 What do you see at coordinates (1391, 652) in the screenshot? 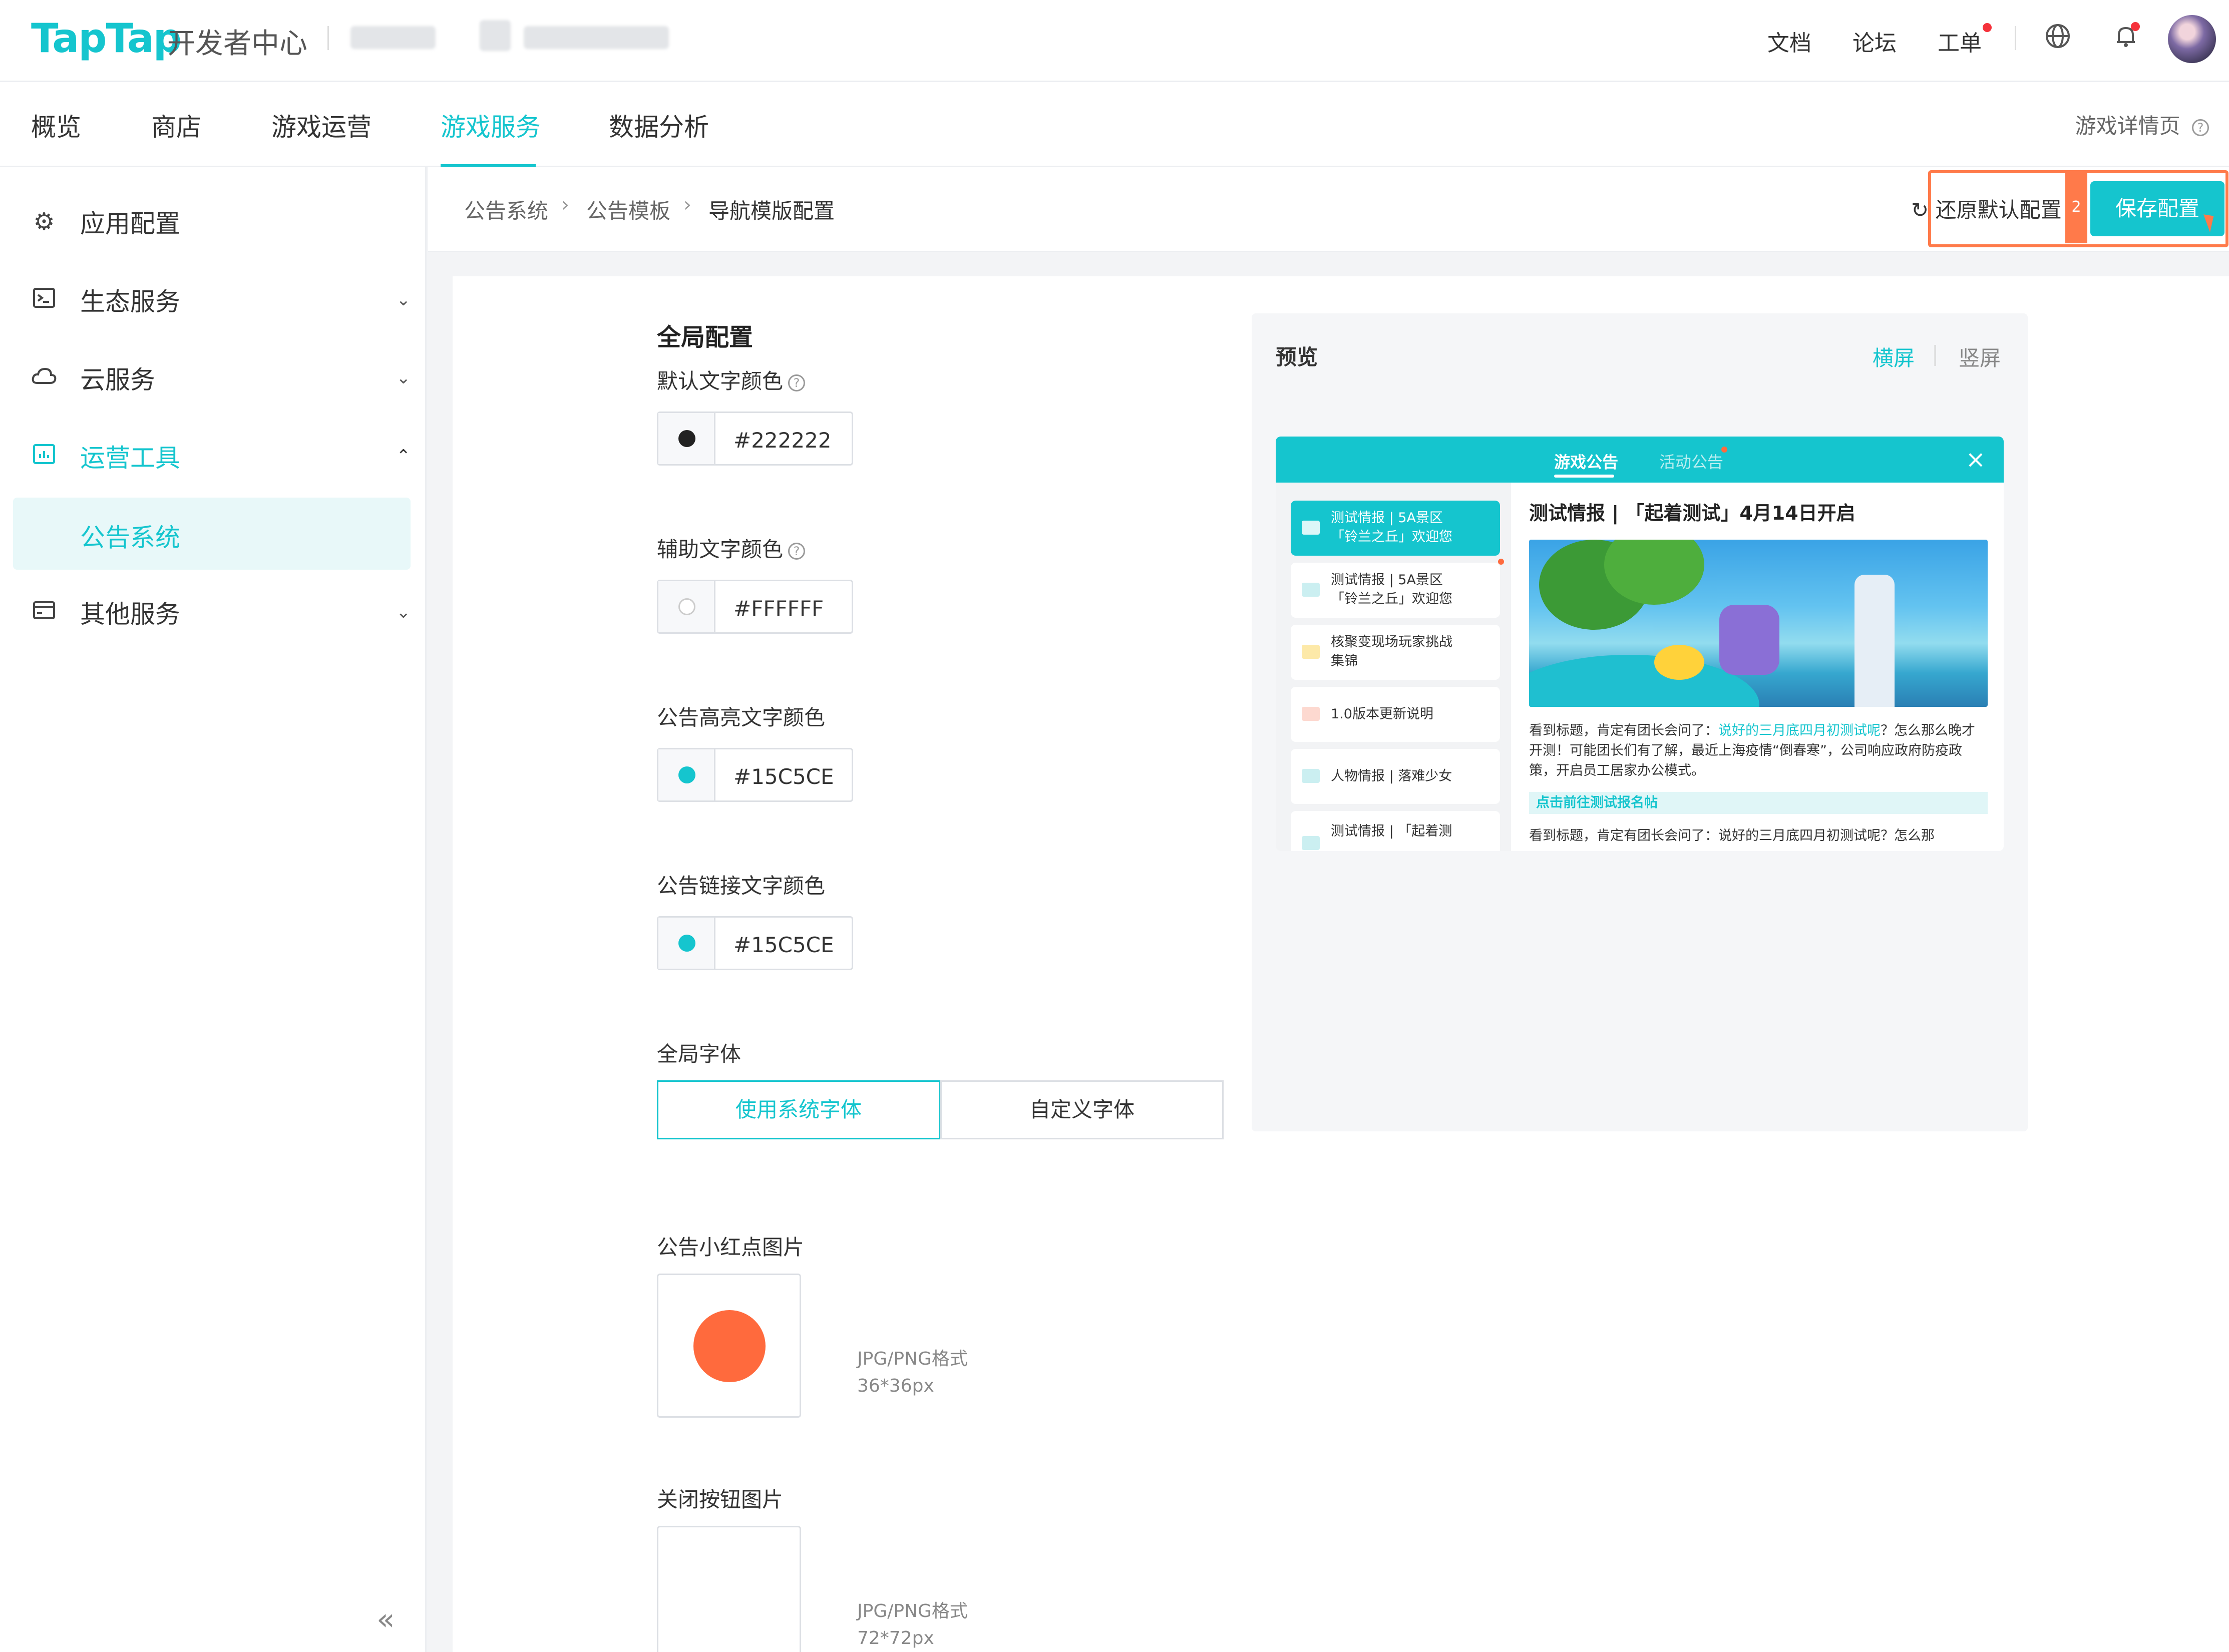
I see `list-item-text: 核聚变现场玩家挑战 集锦` at bounding box center [1391, 652].